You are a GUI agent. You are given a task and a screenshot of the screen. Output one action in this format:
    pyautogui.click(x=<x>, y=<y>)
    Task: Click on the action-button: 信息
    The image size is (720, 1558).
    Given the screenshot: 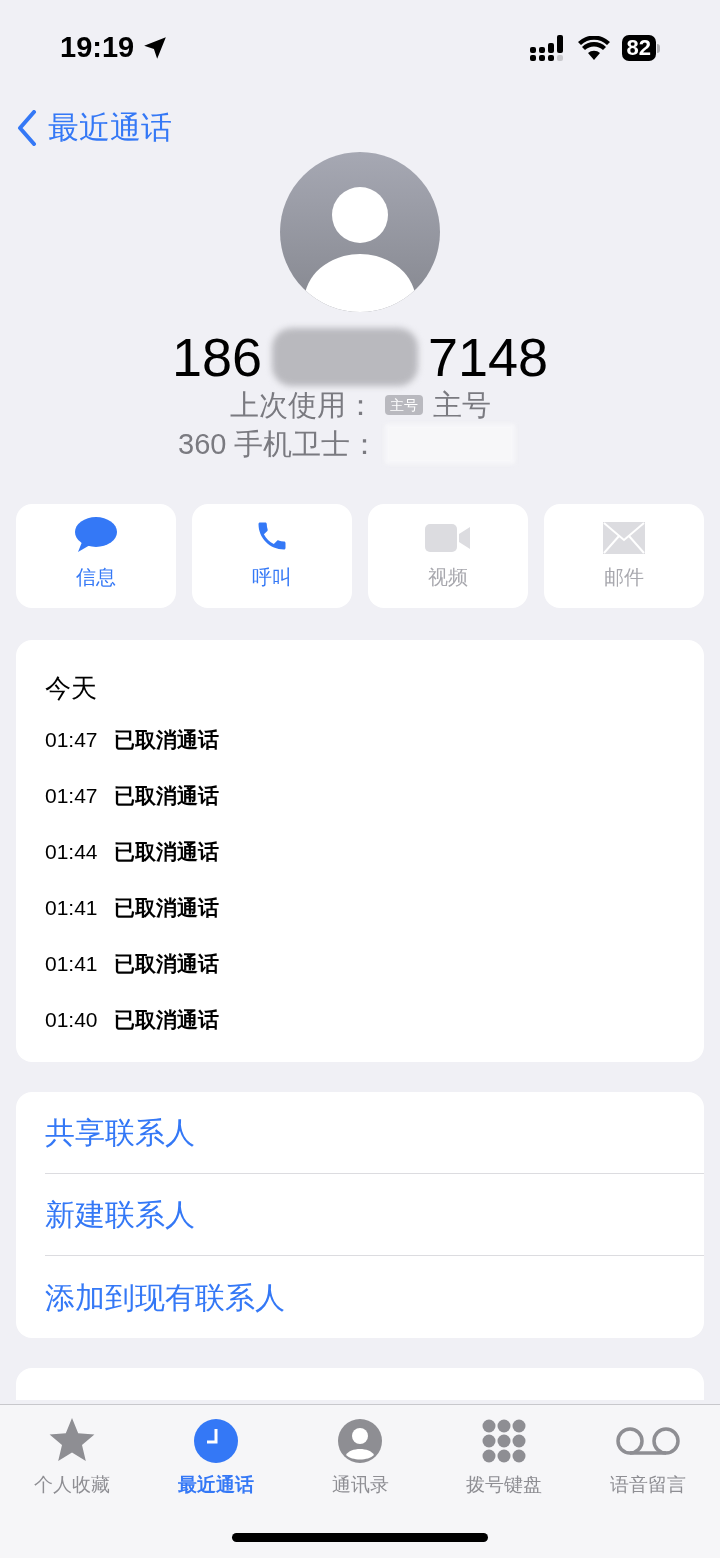 What is the action you would take?
    pyautogui.click(x=96, y=556)
    